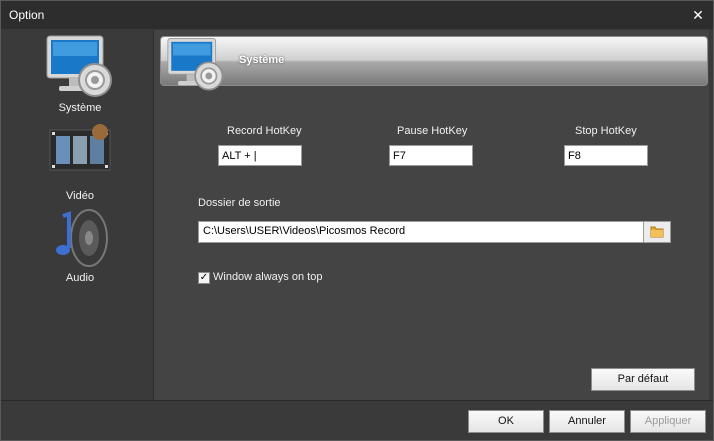  What do you see at coordinates (262, 60) in the screenshot?
I see `section-title: Système` at bounding box center [262, 60].